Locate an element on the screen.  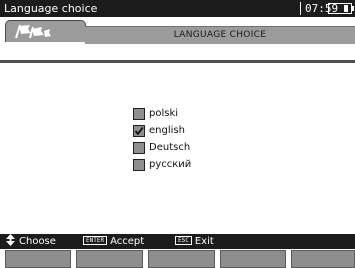
language-option-deutsch: Deutsch is located at coordinates (193, 149).